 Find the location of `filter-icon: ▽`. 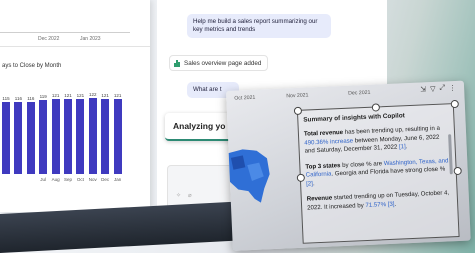

filter-icon: ▽ is located at coordinates (433, 89).